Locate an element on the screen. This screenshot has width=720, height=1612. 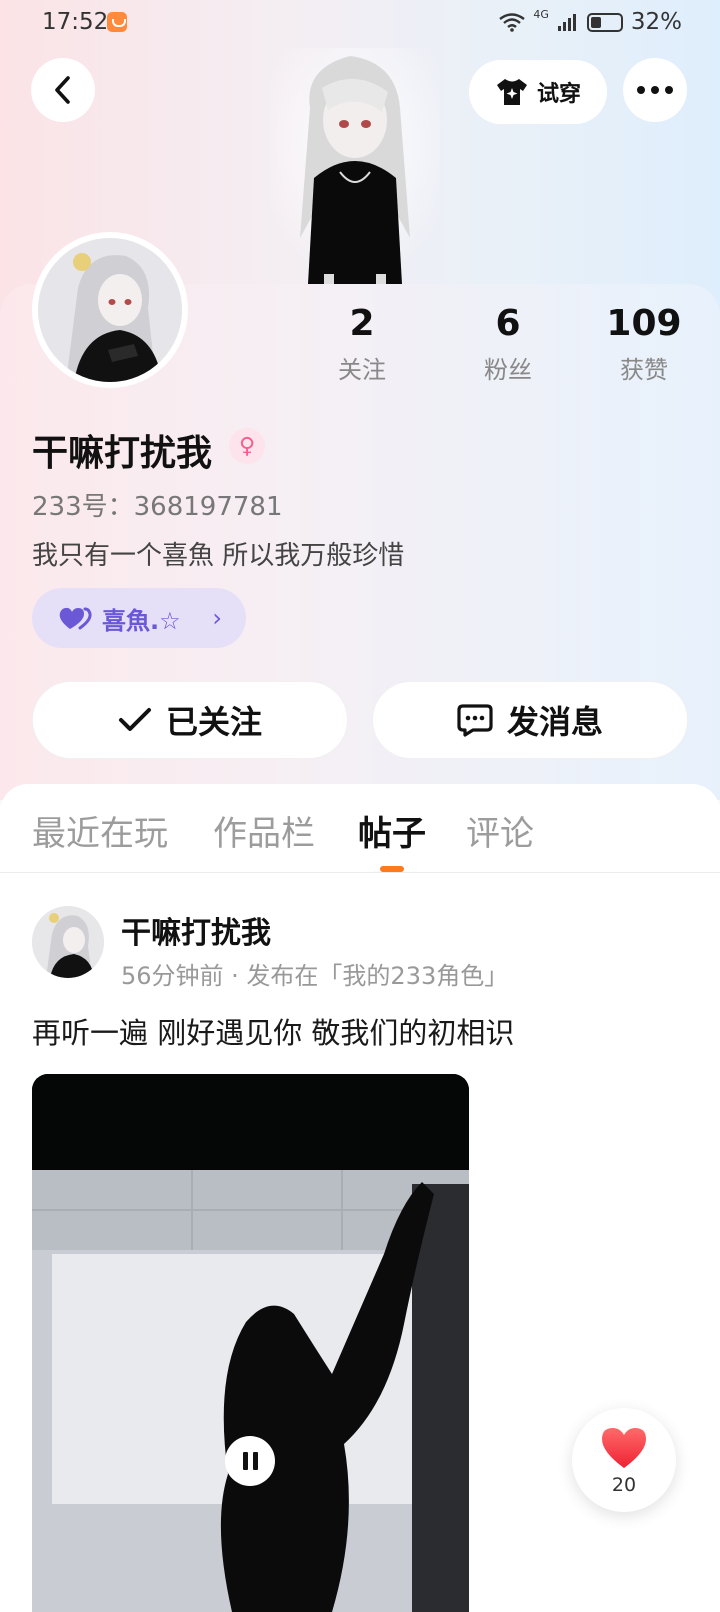
chat-bubble-icon is located at coordinates (475, 720).